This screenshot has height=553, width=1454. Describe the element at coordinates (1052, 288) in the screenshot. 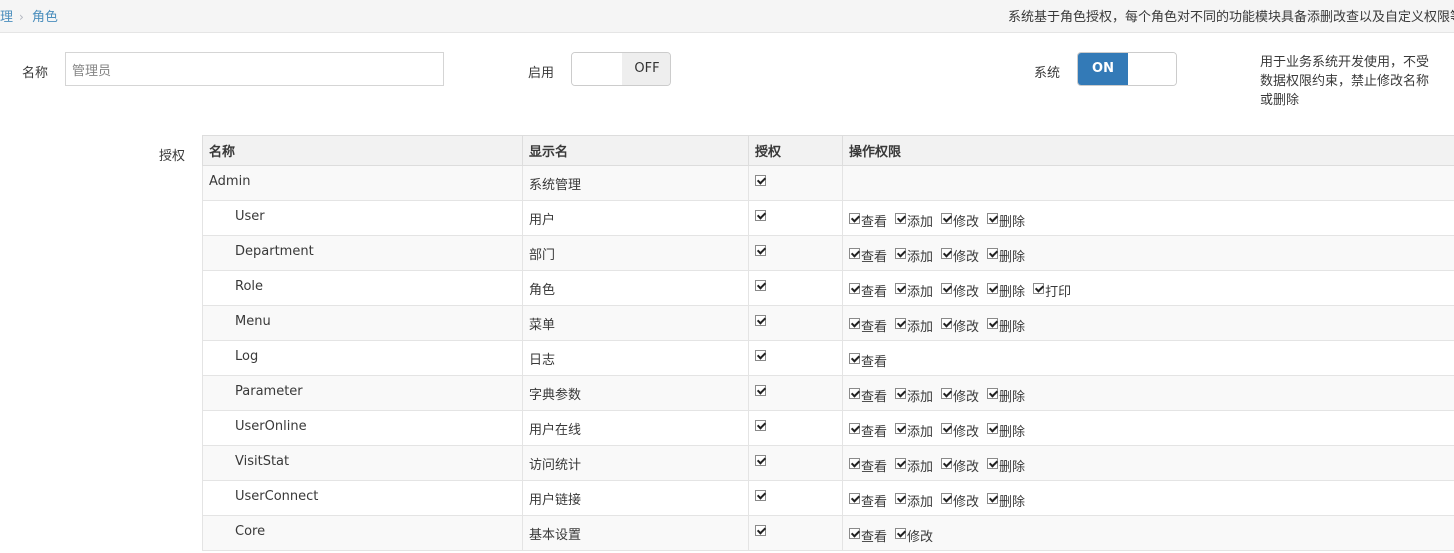

I see `op-permission: 打印` at that location.